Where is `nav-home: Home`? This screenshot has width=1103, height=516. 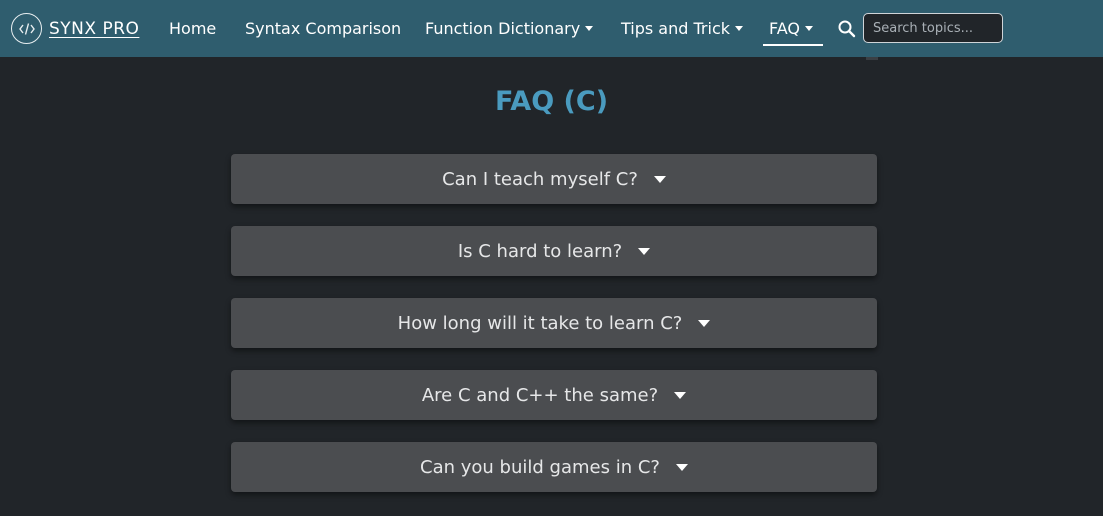
nav-home: Home is located at coordinates (192, 28).